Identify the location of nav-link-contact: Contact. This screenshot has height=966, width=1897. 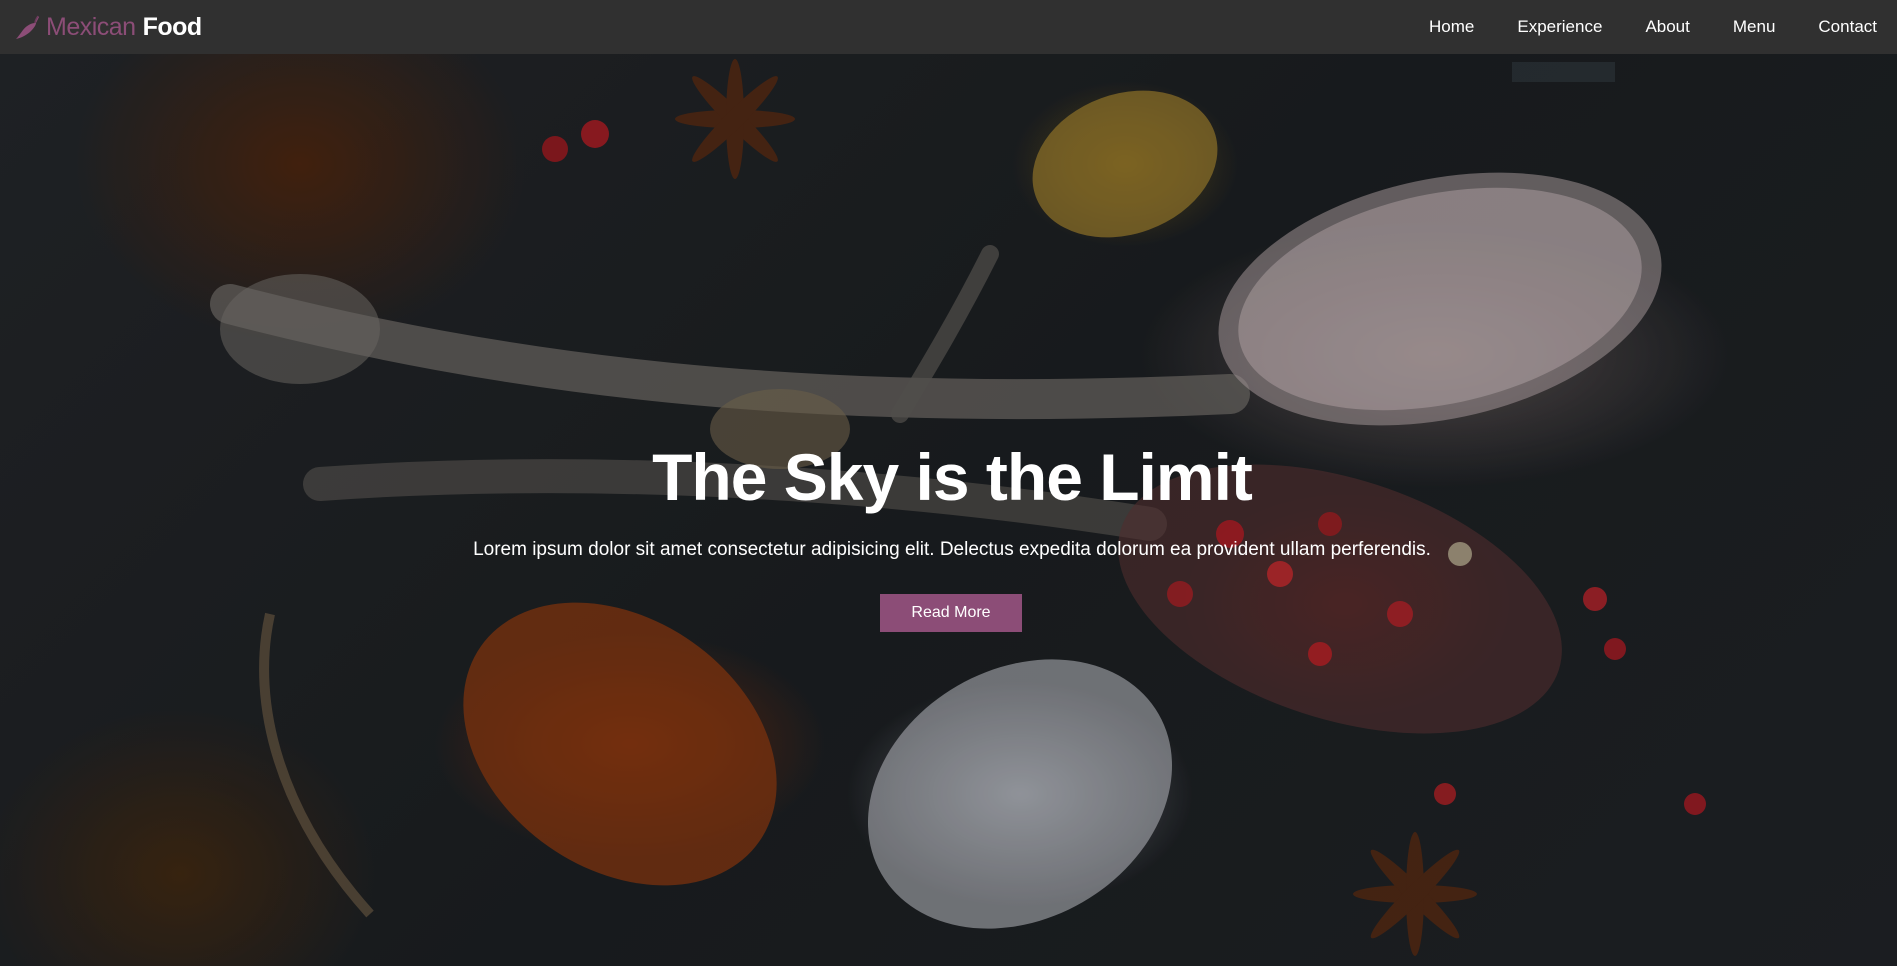
(1847, 26).